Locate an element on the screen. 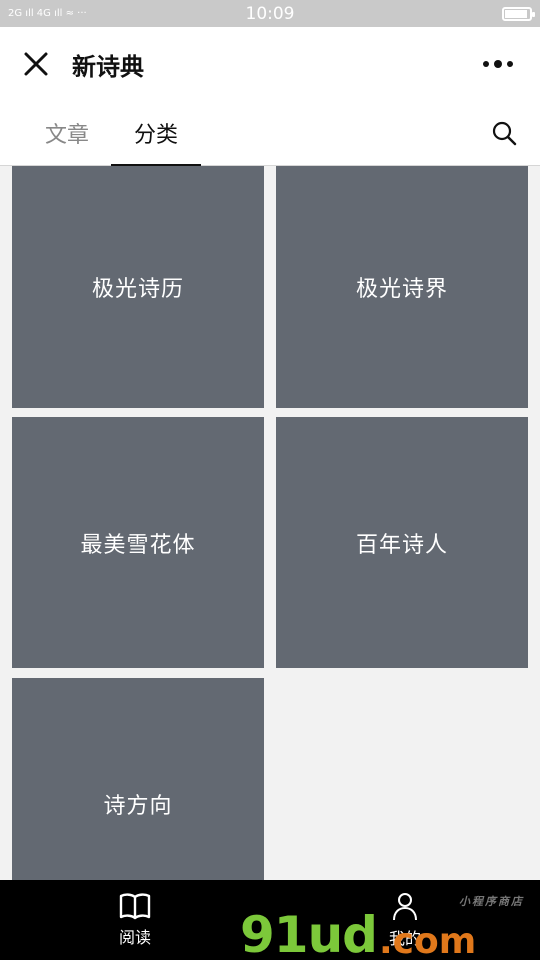  category-tile-label: 诗方向 is located at coordinates (138, 806).